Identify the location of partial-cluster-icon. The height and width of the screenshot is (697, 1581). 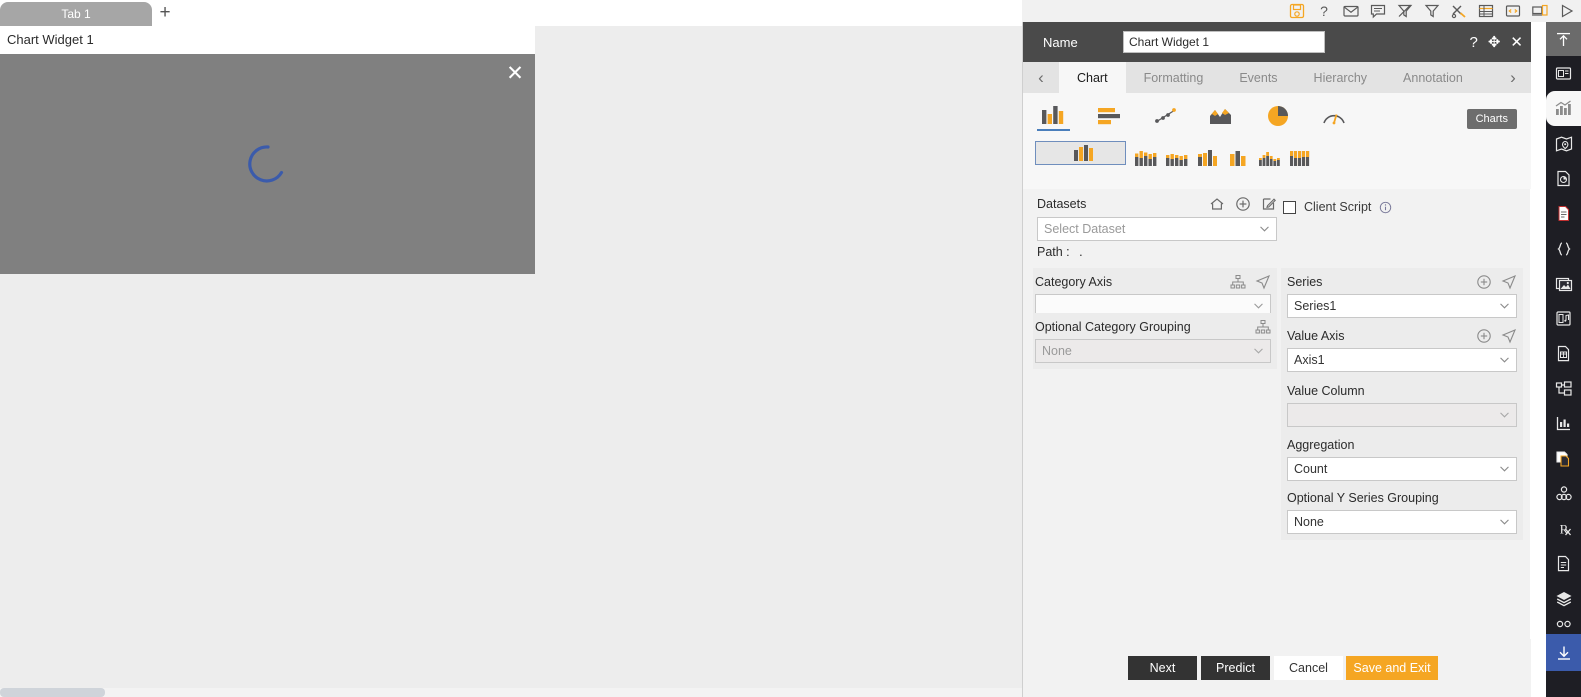
(1563, 625).